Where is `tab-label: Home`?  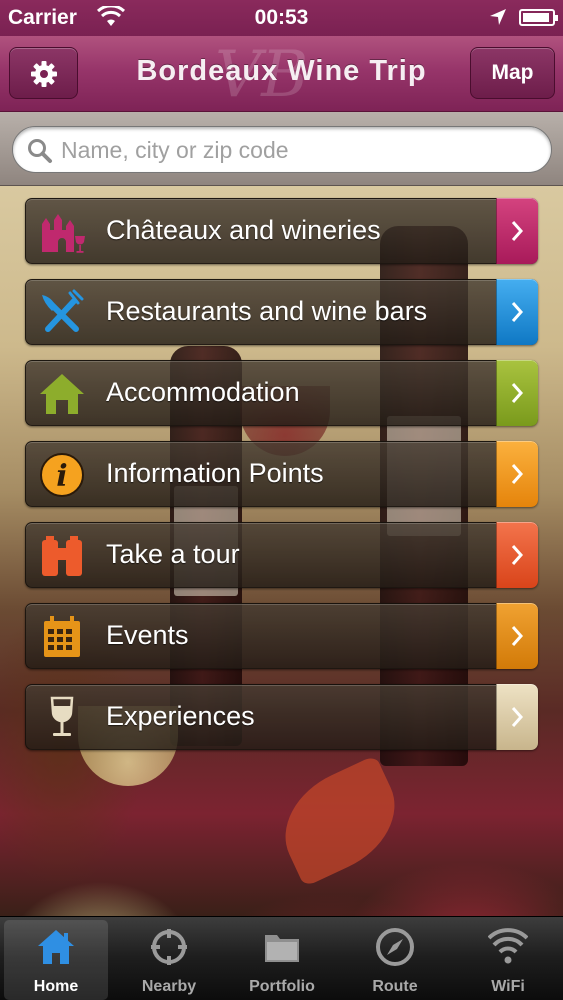 tab-label: Home is located at coordinates (56, 986).